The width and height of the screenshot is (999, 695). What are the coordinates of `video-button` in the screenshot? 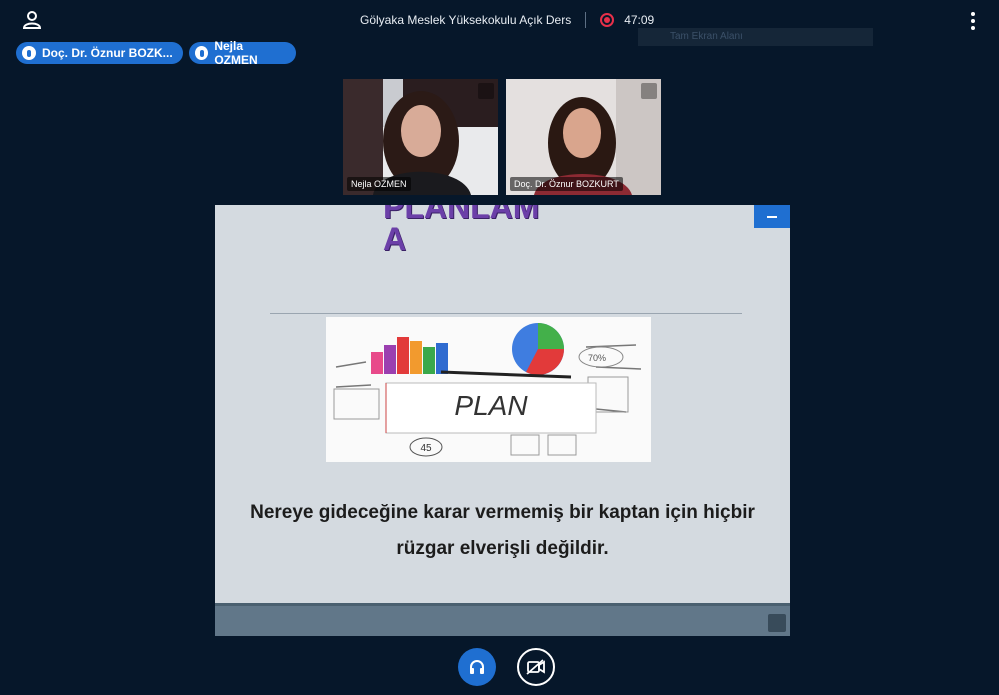 It's located at (536, 667).